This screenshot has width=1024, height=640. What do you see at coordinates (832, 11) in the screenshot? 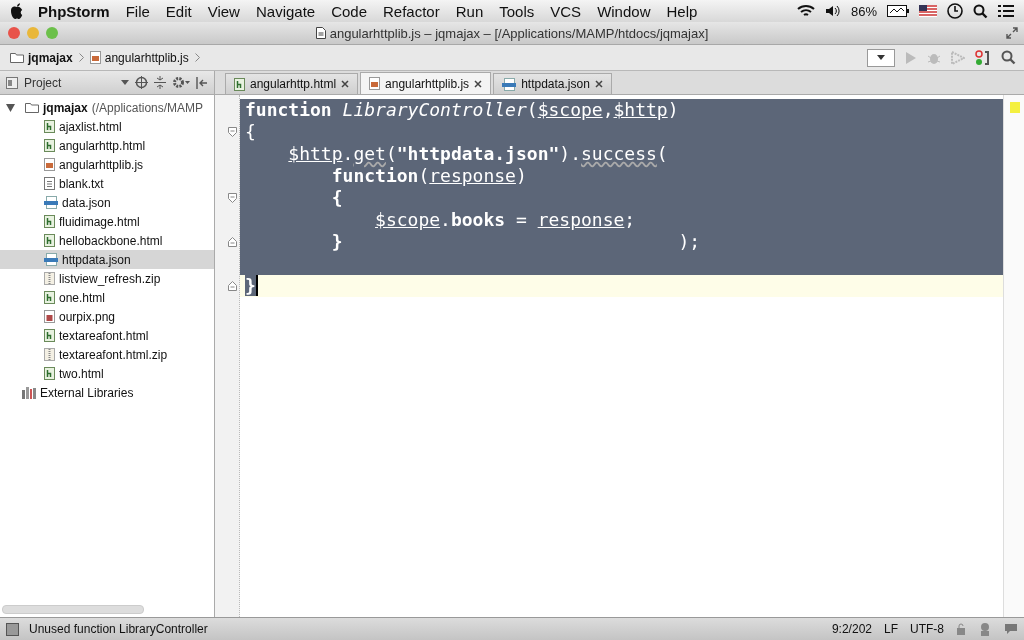
I see `volume-icon` at bounding box center [832, 11].